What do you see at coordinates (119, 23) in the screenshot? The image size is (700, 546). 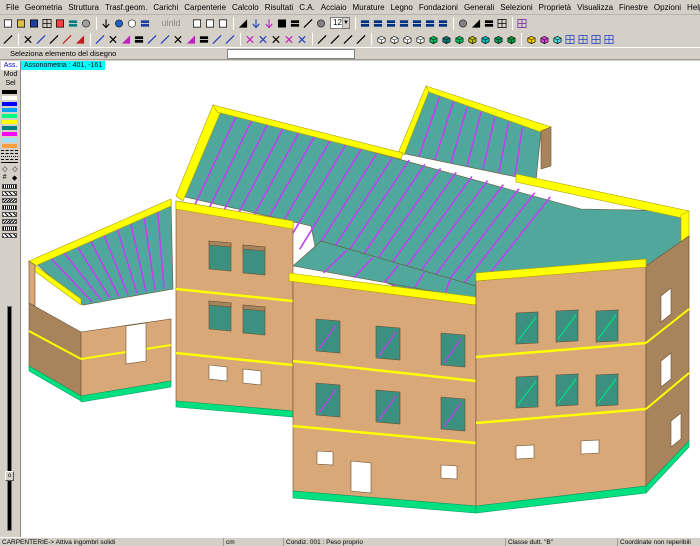 I see `redo-icon` at bounding box center [119, 23].